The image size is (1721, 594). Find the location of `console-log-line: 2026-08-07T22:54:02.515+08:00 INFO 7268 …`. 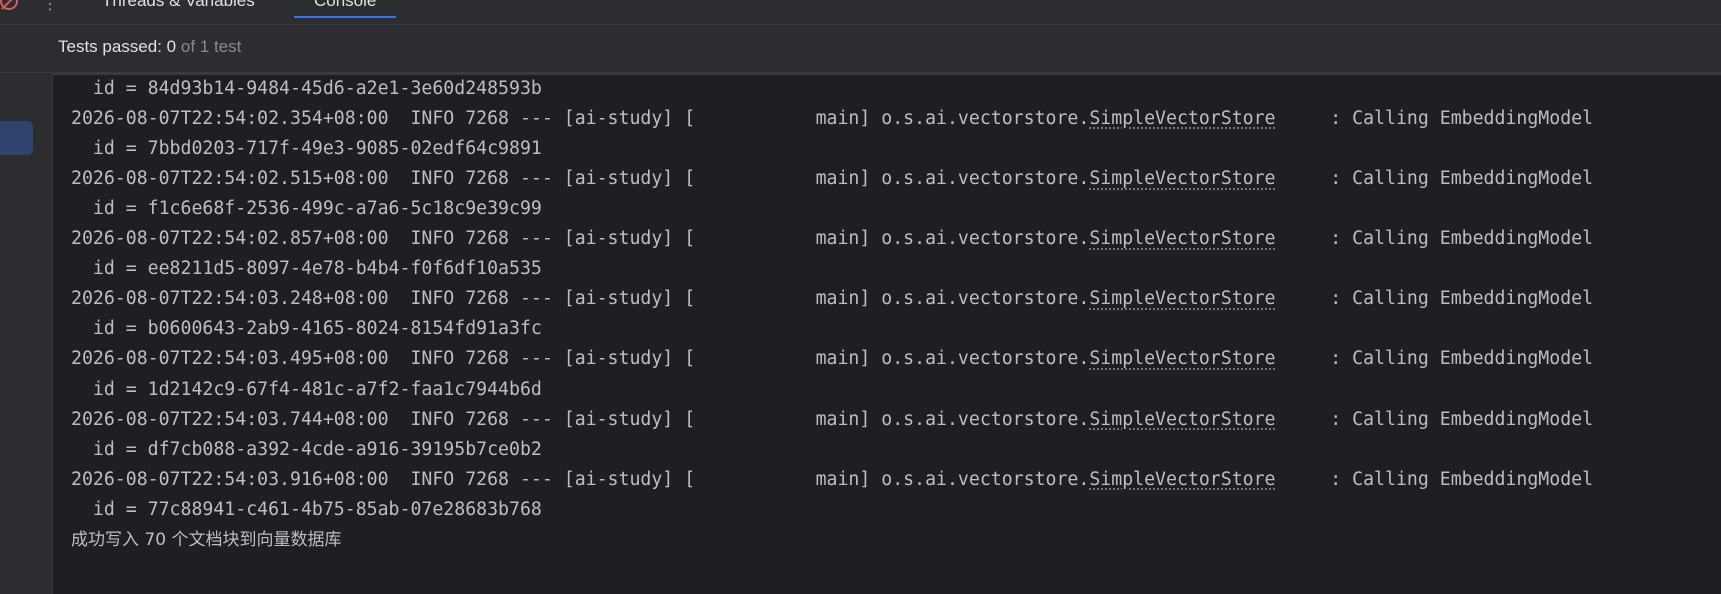

console-log-line: 2026-08-07T22:54:02.515+08:00 INFO 7268 … is located at coordinates (832, 179).